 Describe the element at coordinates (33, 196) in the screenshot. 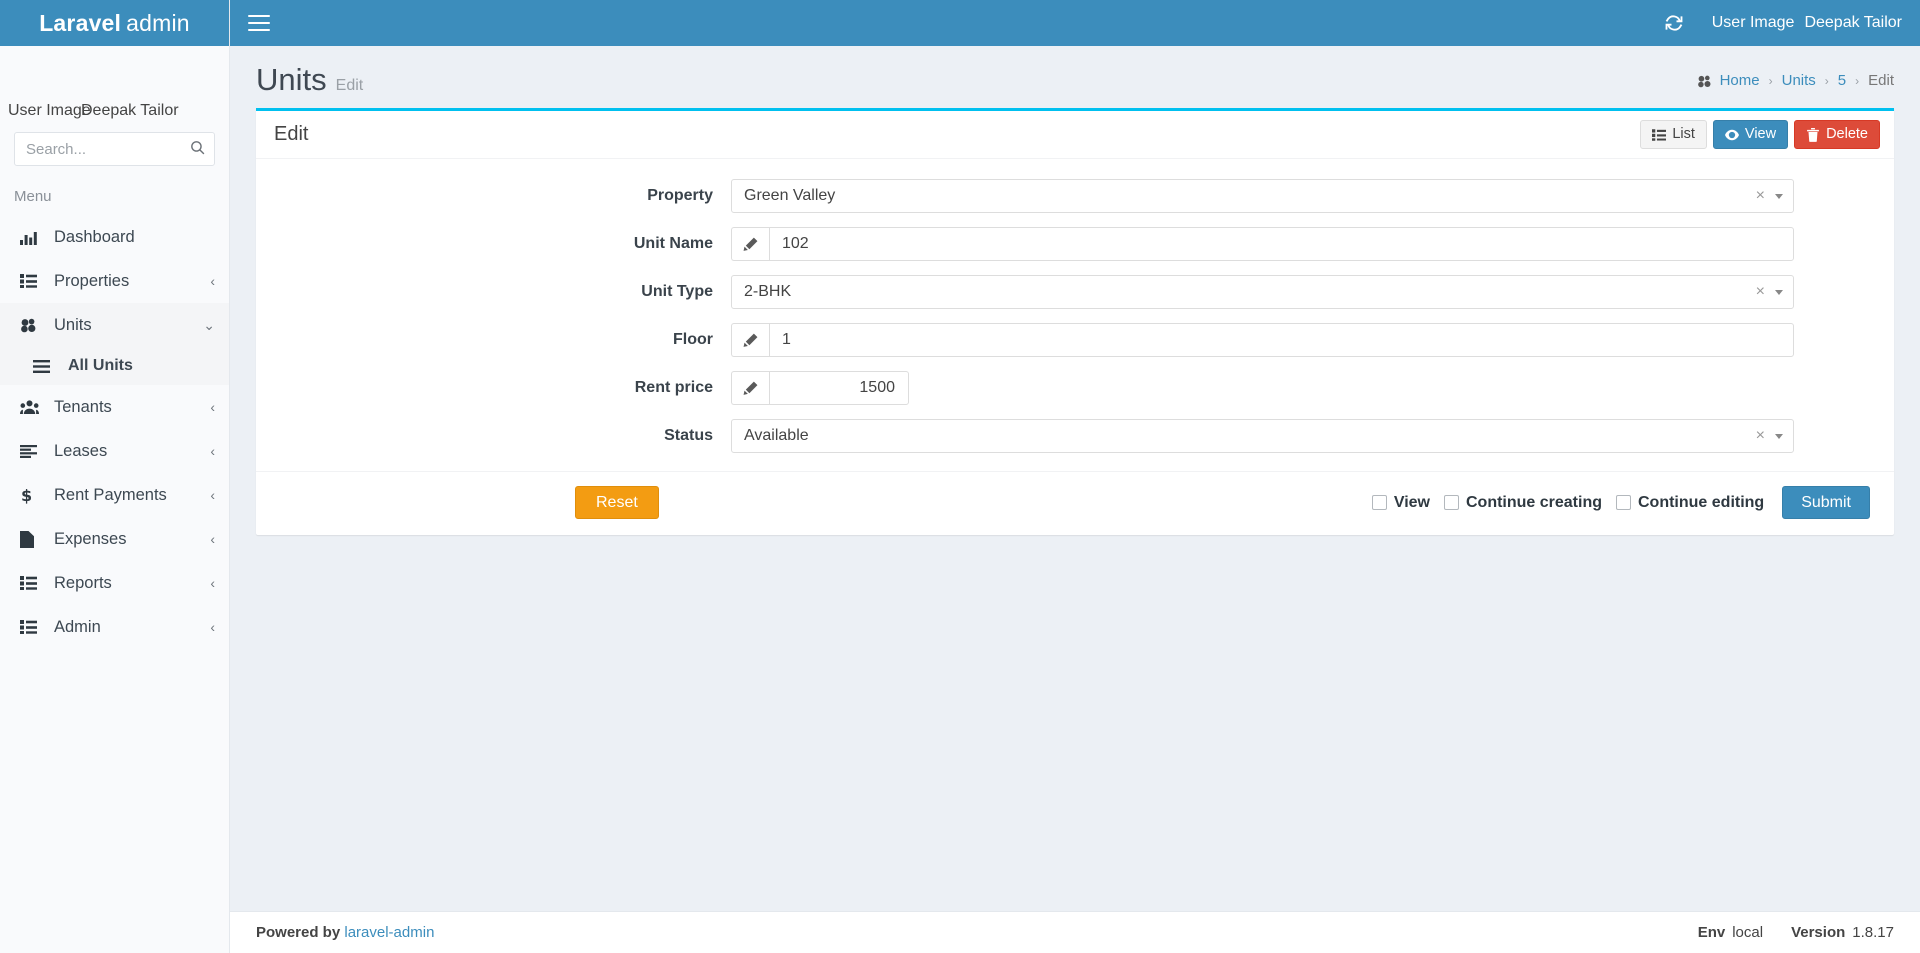

I see `menu-header: Menu` at that location.